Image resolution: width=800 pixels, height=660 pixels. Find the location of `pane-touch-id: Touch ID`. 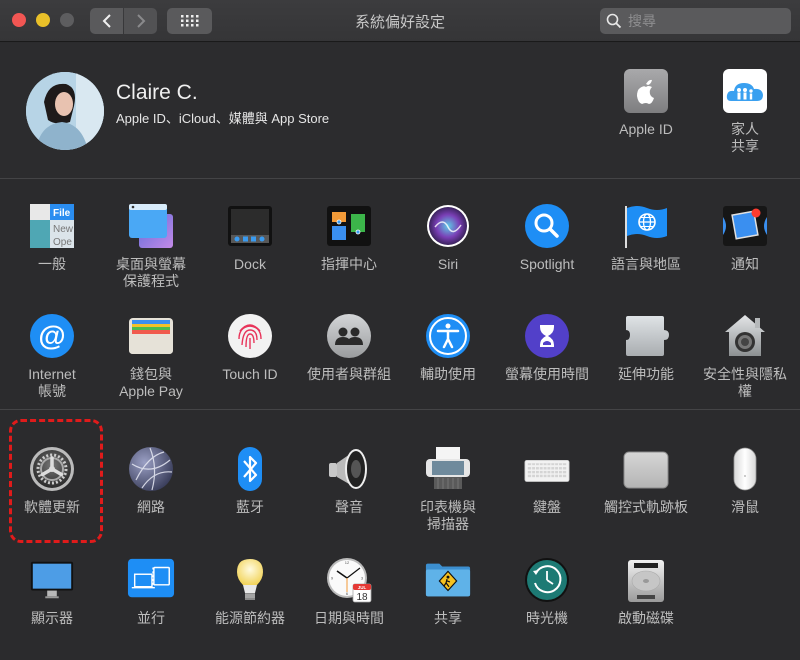

pane-touch-id: Touch ID is located at coordinates (250, 347).